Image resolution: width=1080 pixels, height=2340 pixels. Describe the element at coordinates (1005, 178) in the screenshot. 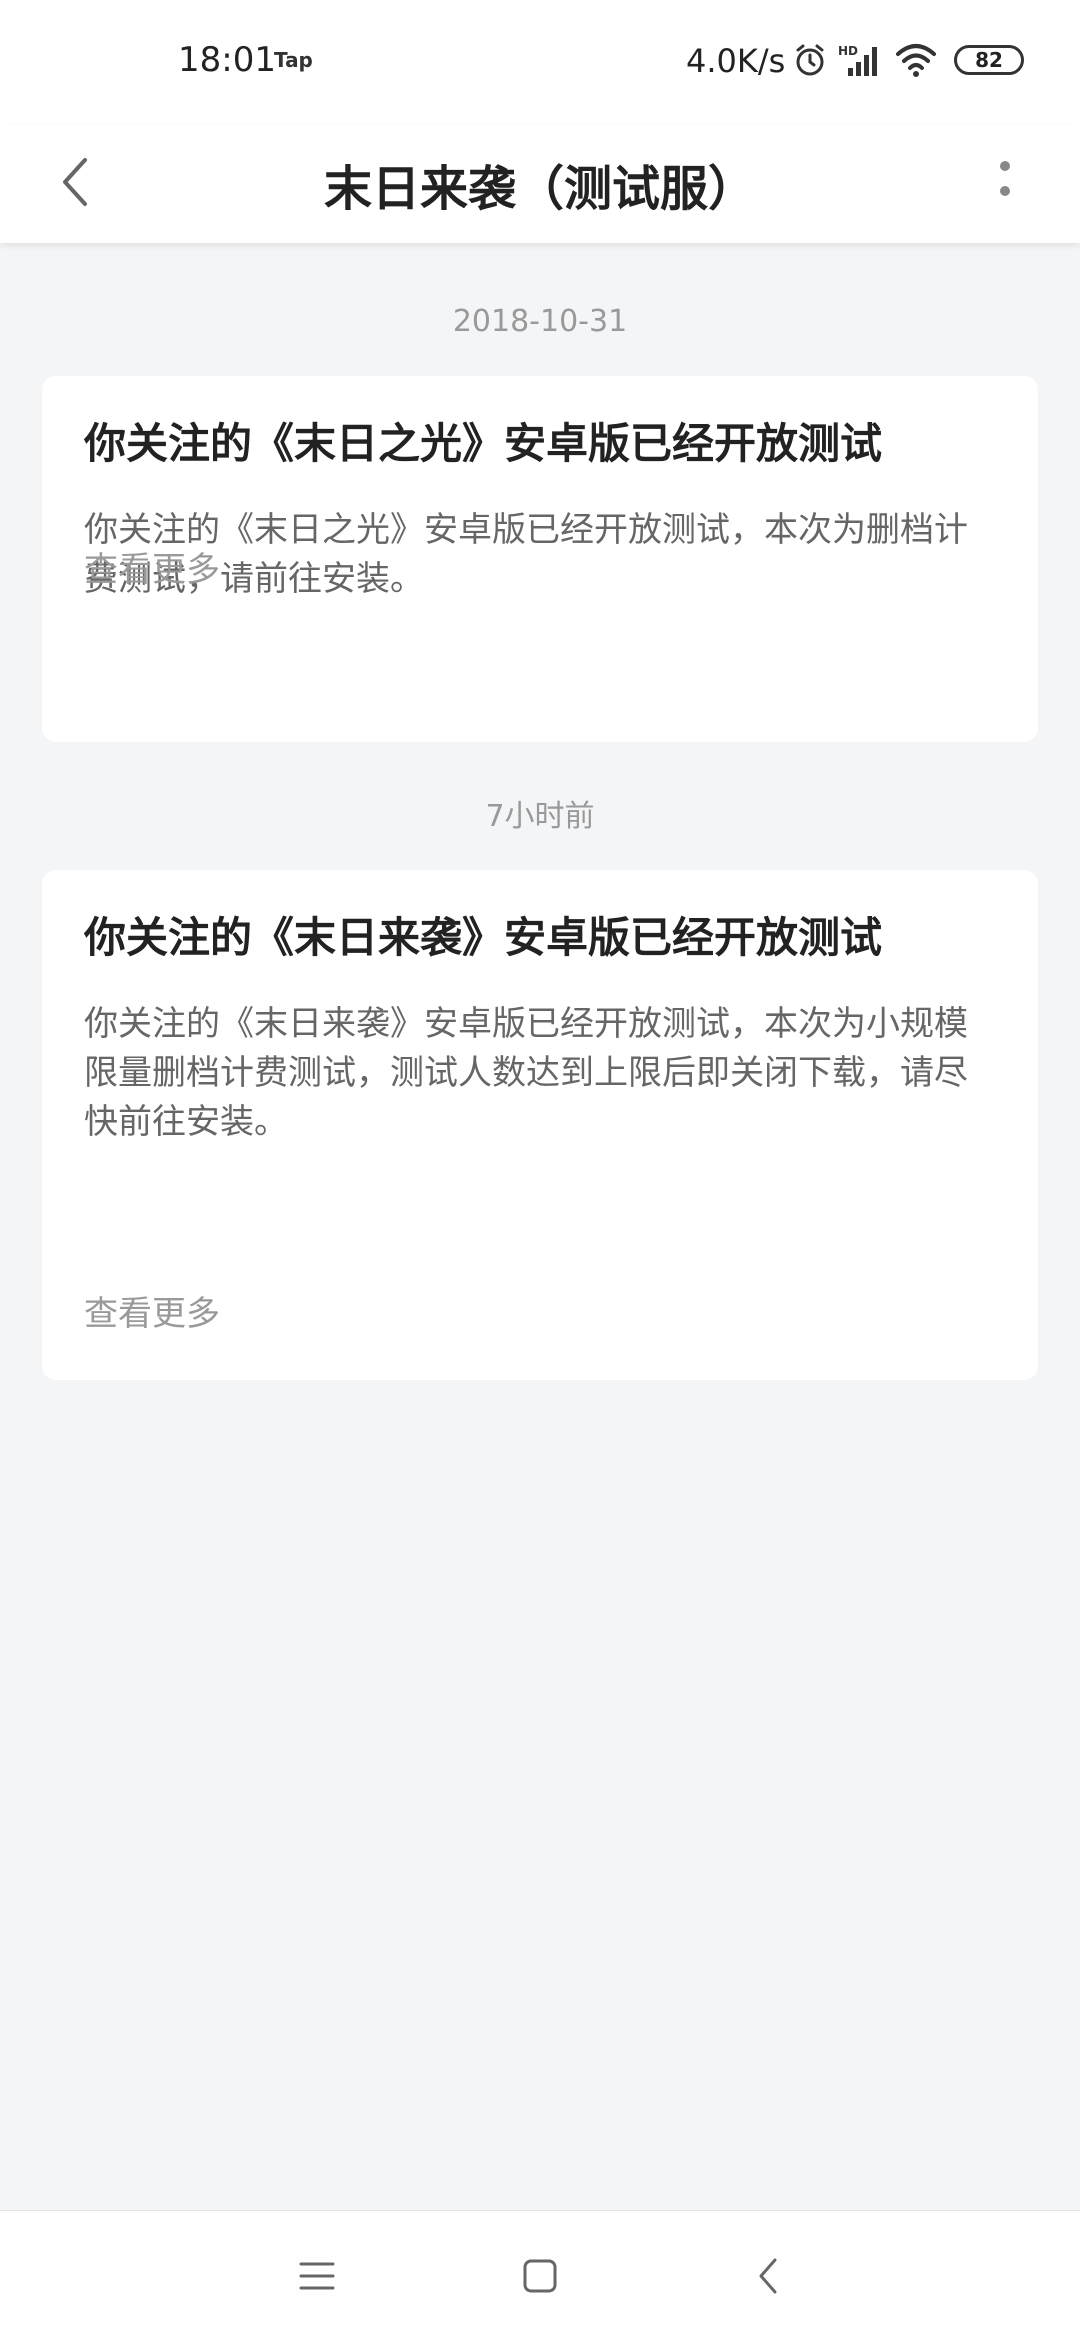

I see `more-vertical-icon` at that location.